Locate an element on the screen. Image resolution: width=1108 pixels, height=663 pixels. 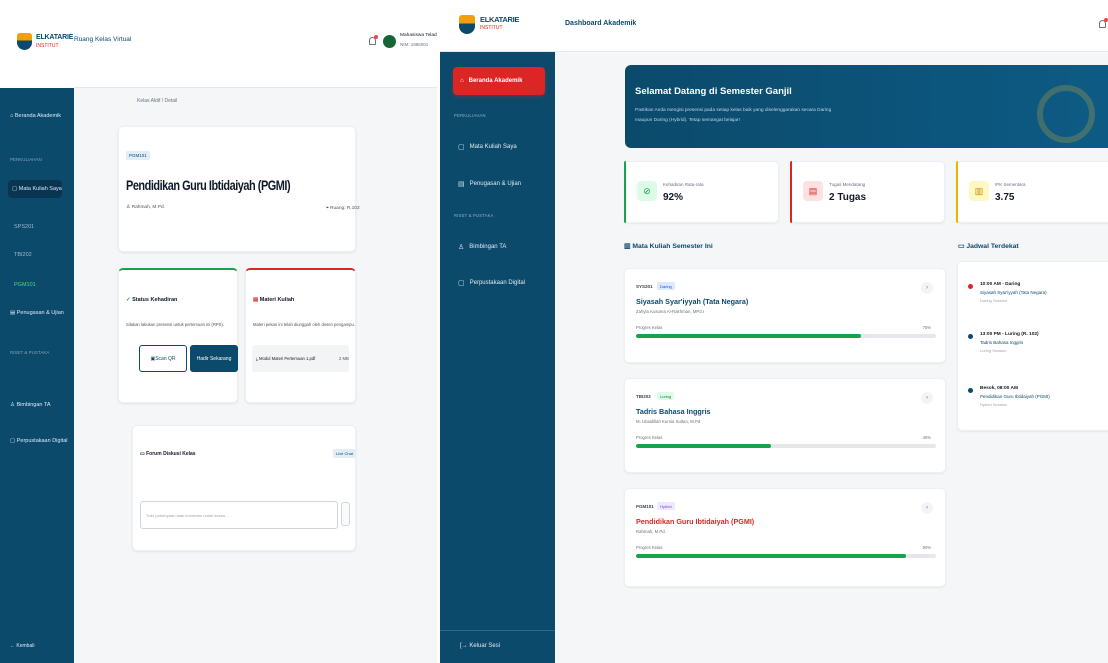
book-icon: ▢ is located at coordinates (15, 189).